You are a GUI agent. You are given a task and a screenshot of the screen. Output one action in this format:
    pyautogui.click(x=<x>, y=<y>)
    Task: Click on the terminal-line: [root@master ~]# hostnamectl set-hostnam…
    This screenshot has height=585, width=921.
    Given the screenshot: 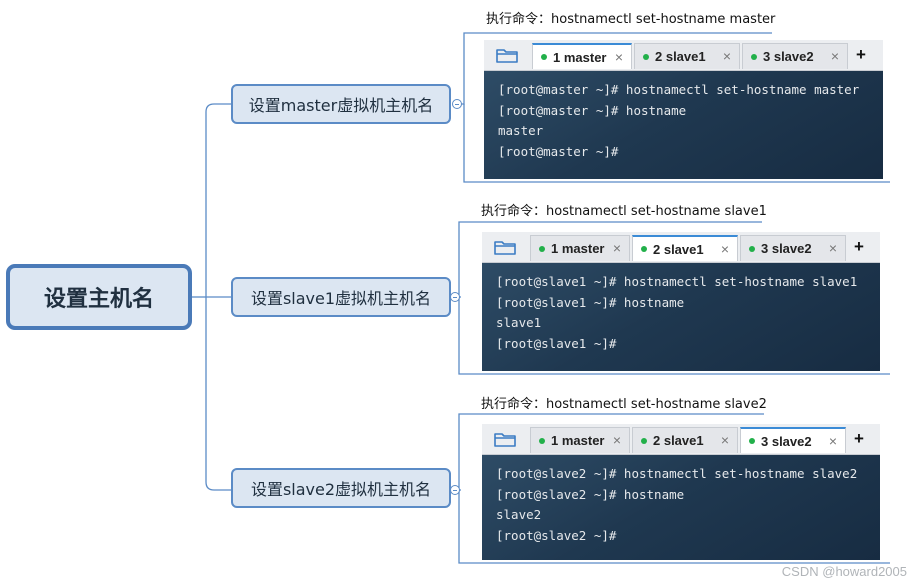 What is the action you would take?
    pyautogui.click(x=679, y=89)
    